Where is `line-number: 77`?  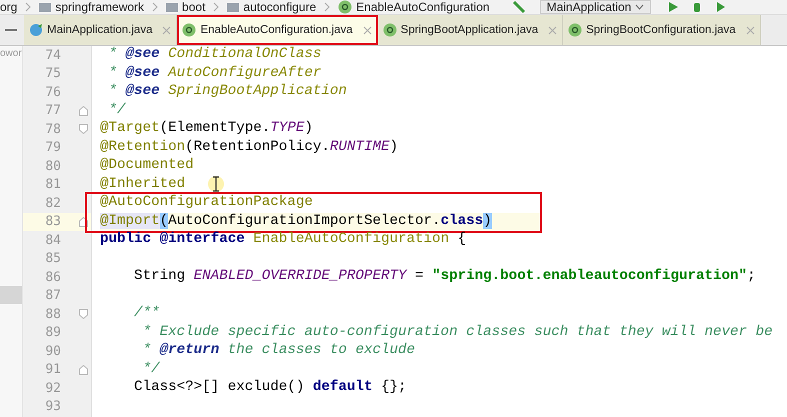 line-number: 77 is located at coordinates (52, 110).